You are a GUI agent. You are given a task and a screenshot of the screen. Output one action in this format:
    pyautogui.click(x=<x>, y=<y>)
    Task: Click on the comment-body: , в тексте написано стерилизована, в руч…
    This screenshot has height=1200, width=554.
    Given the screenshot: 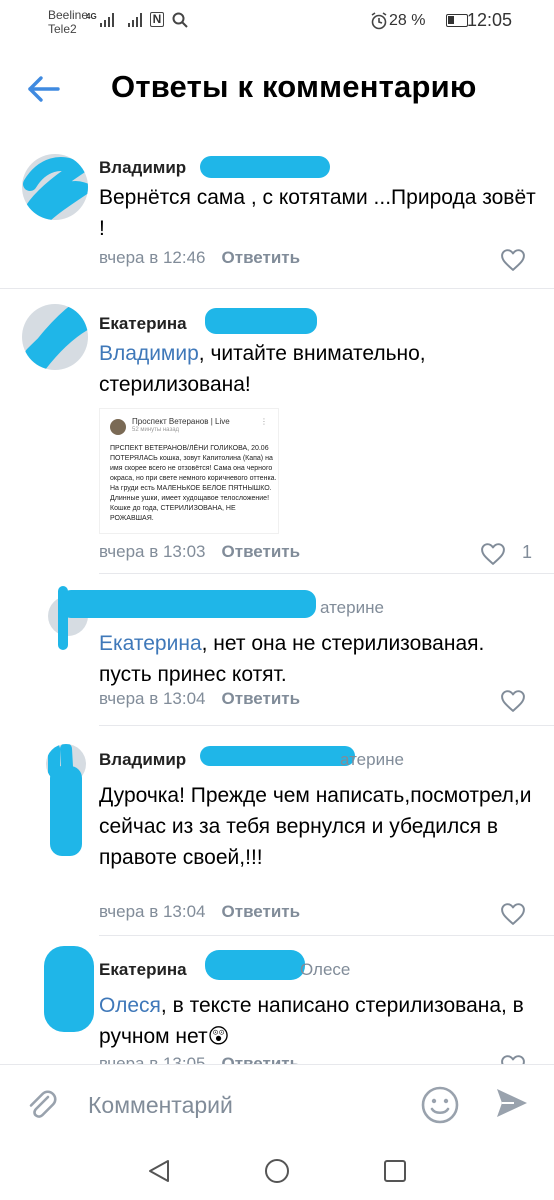 What is the action you would take?
    pyautogui.click(x=311, y=1021)
    